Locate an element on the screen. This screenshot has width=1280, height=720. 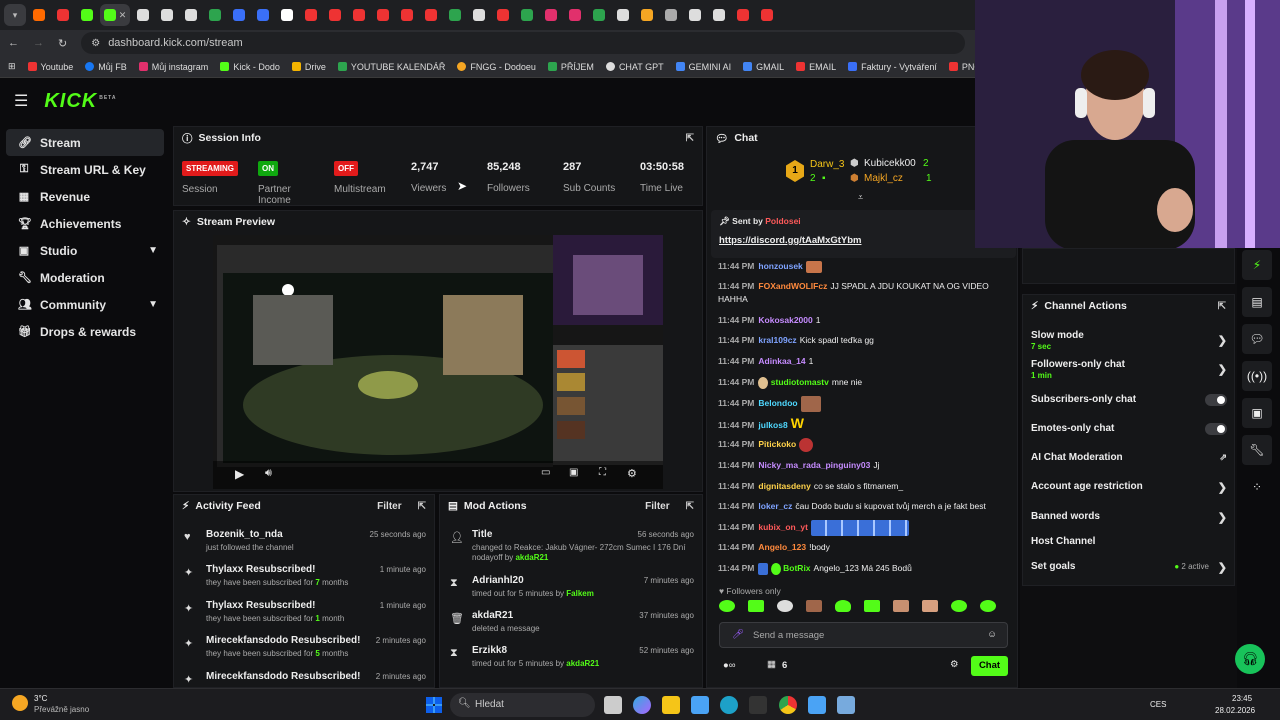
taskview-icon is located at coordinates (613, 705).